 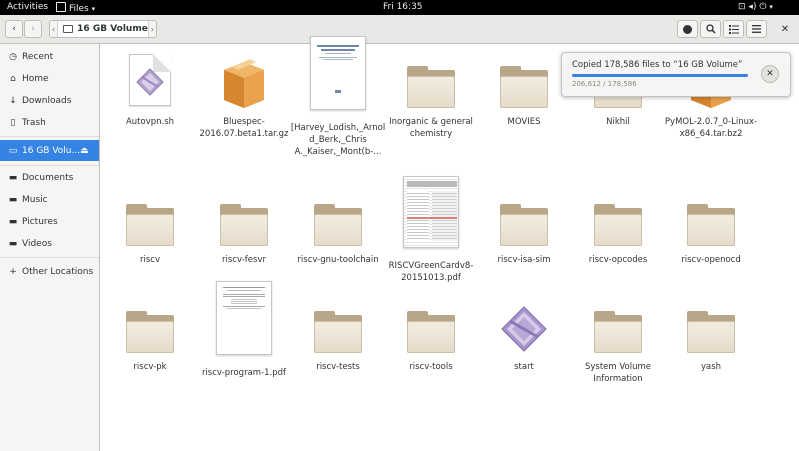 I want to click on folder-item: riscv-fesvr, so click(x=244, y=227).